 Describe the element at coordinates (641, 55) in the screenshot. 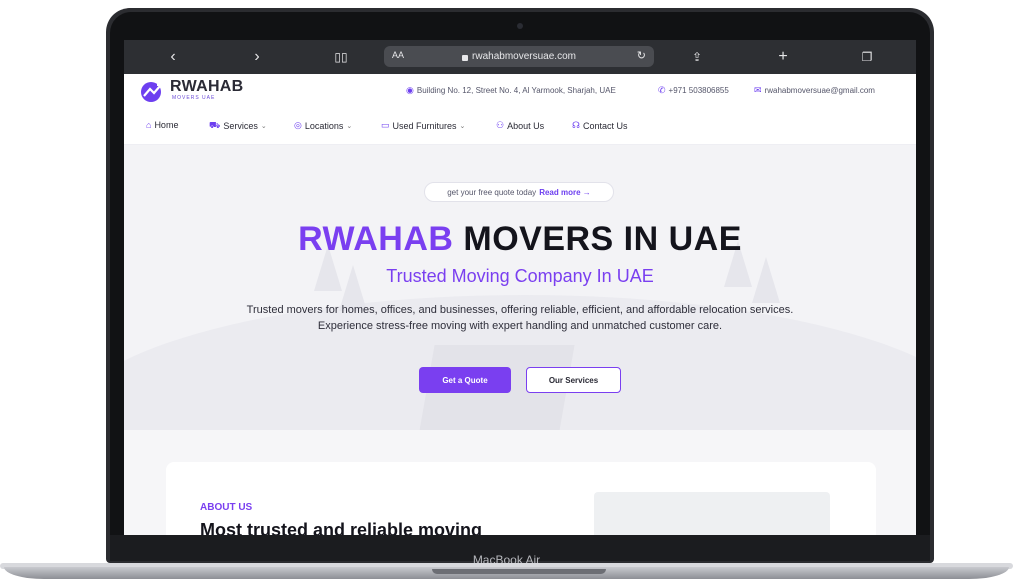

I see `reload-icon: ↻` at that location.